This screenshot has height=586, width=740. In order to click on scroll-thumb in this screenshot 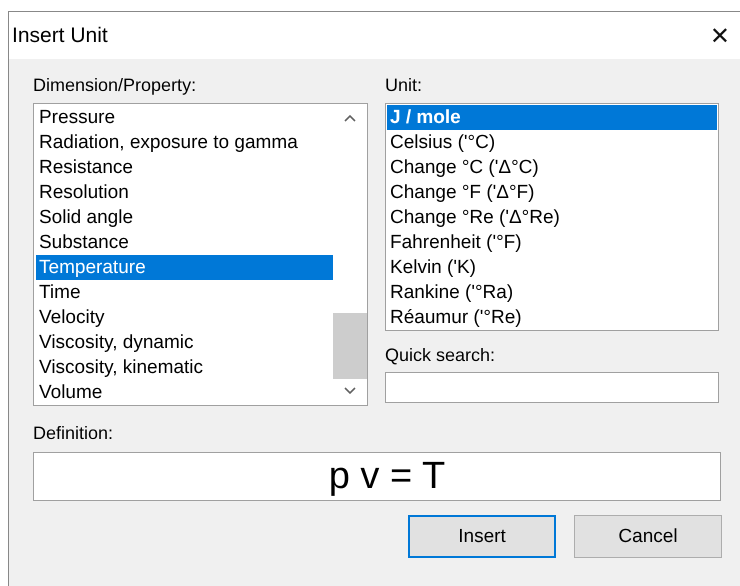, I will do `click(350, 346)`.